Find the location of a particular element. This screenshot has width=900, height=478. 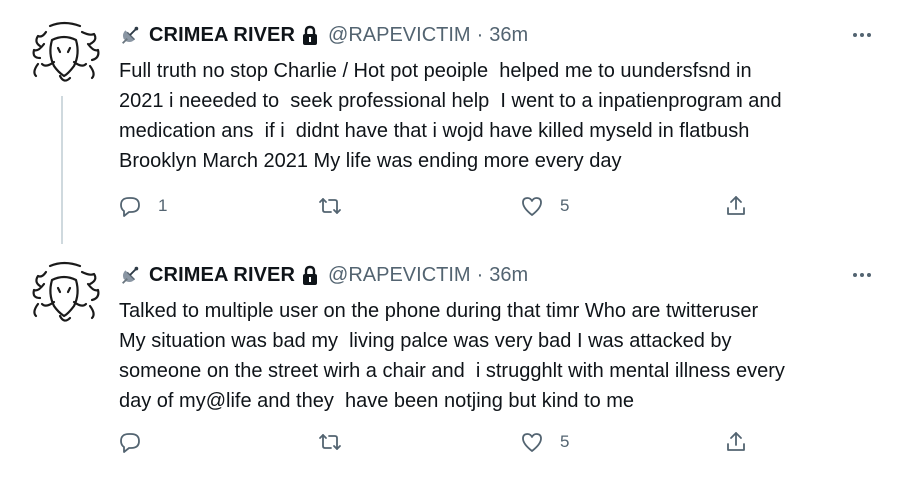

tweet-actions: 1 5 is located at coordinates (450, 206).